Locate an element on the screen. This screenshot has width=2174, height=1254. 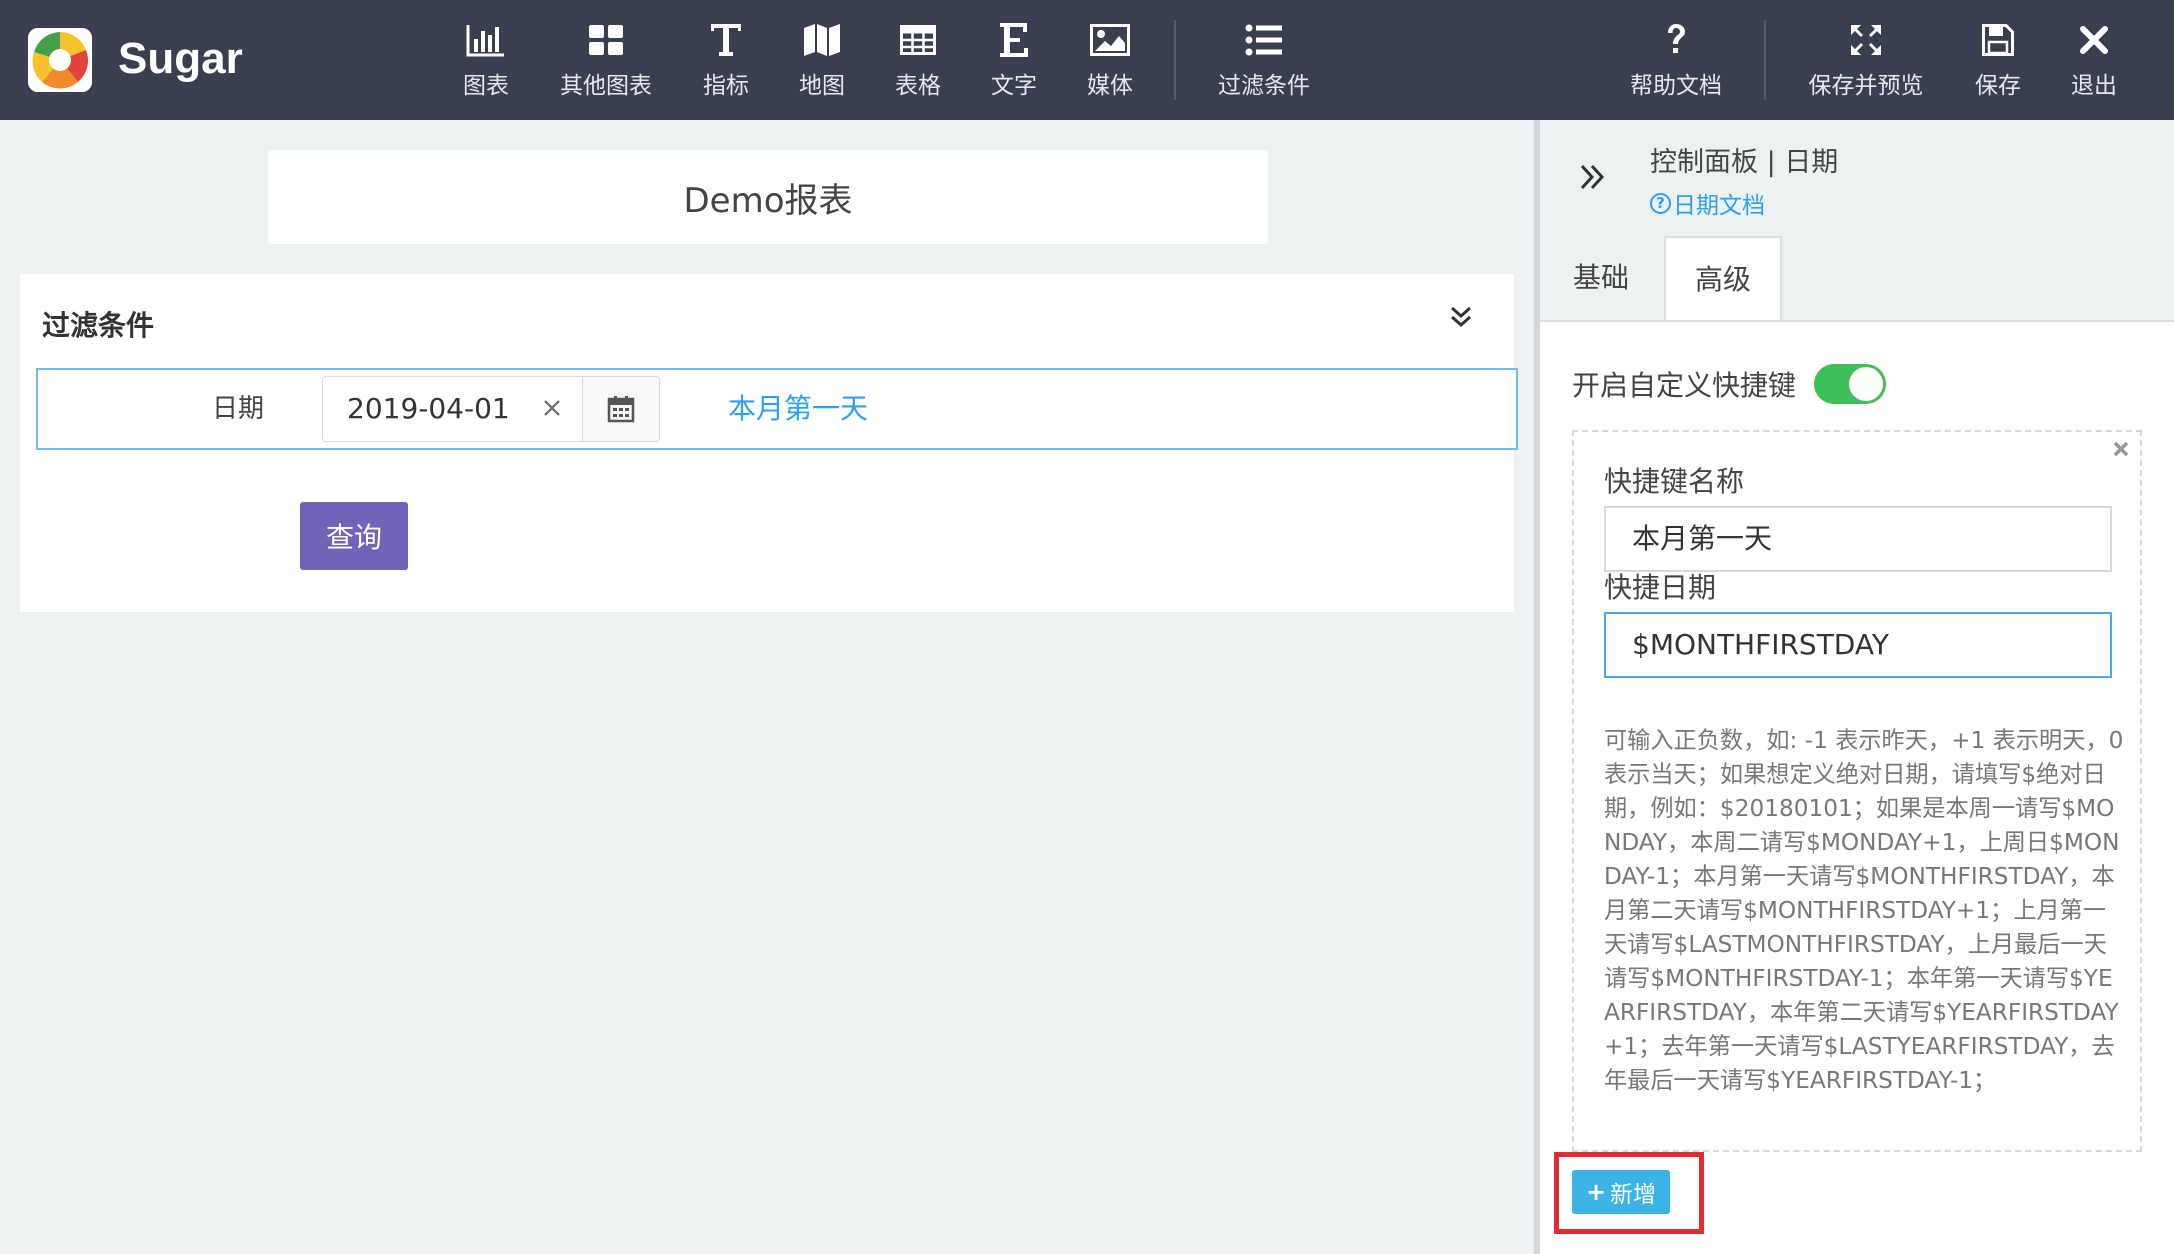
date-filter-row: 日期 2019-04-01 本月第一天 is located at coordinates (777, 409).